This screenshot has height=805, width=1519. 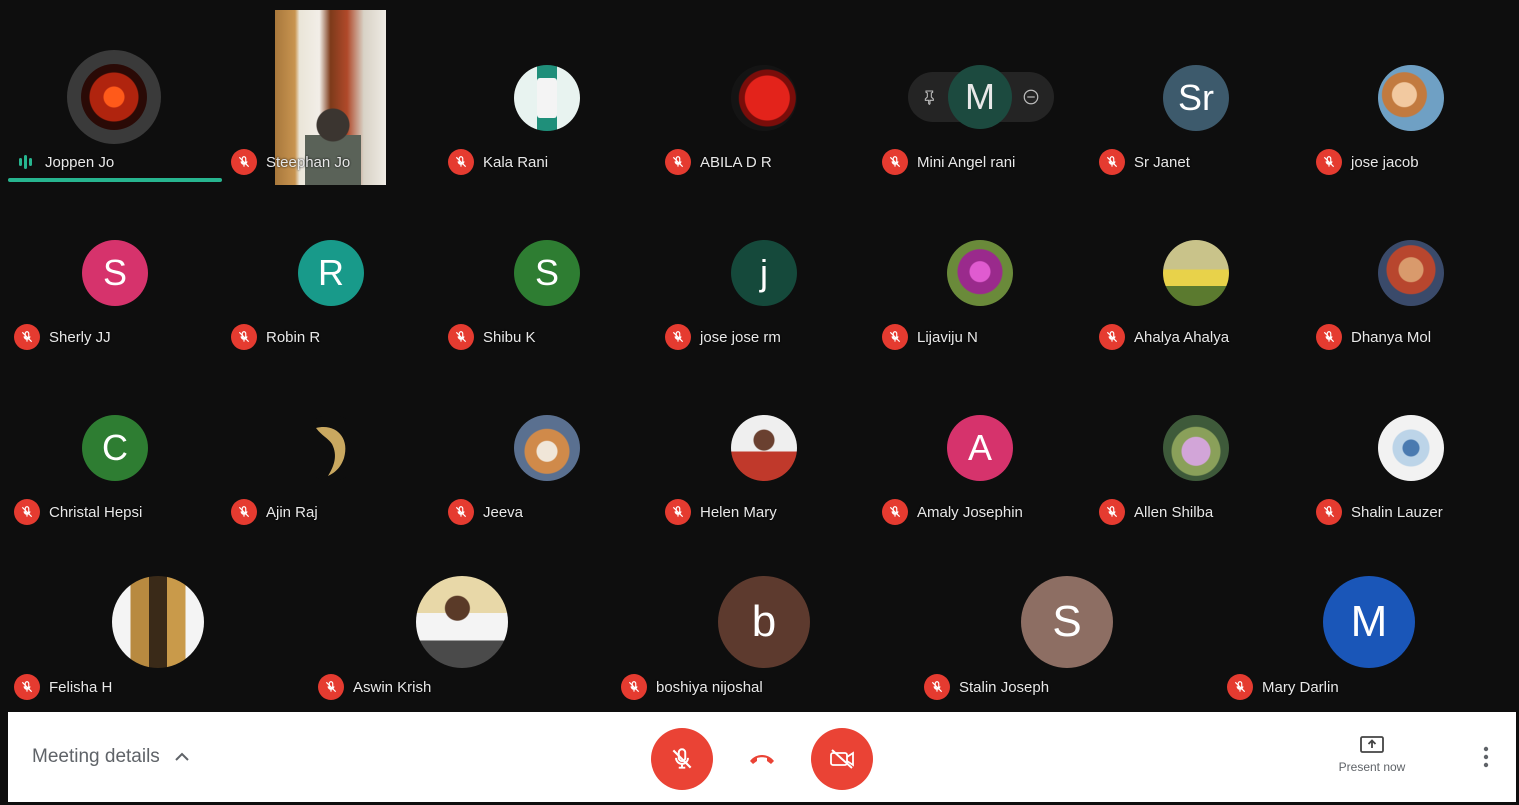 What do you see at coordinates (738, 512) in the screenshot?
I see `participant-name: Helen Mary` at bounding box center [738, 512].